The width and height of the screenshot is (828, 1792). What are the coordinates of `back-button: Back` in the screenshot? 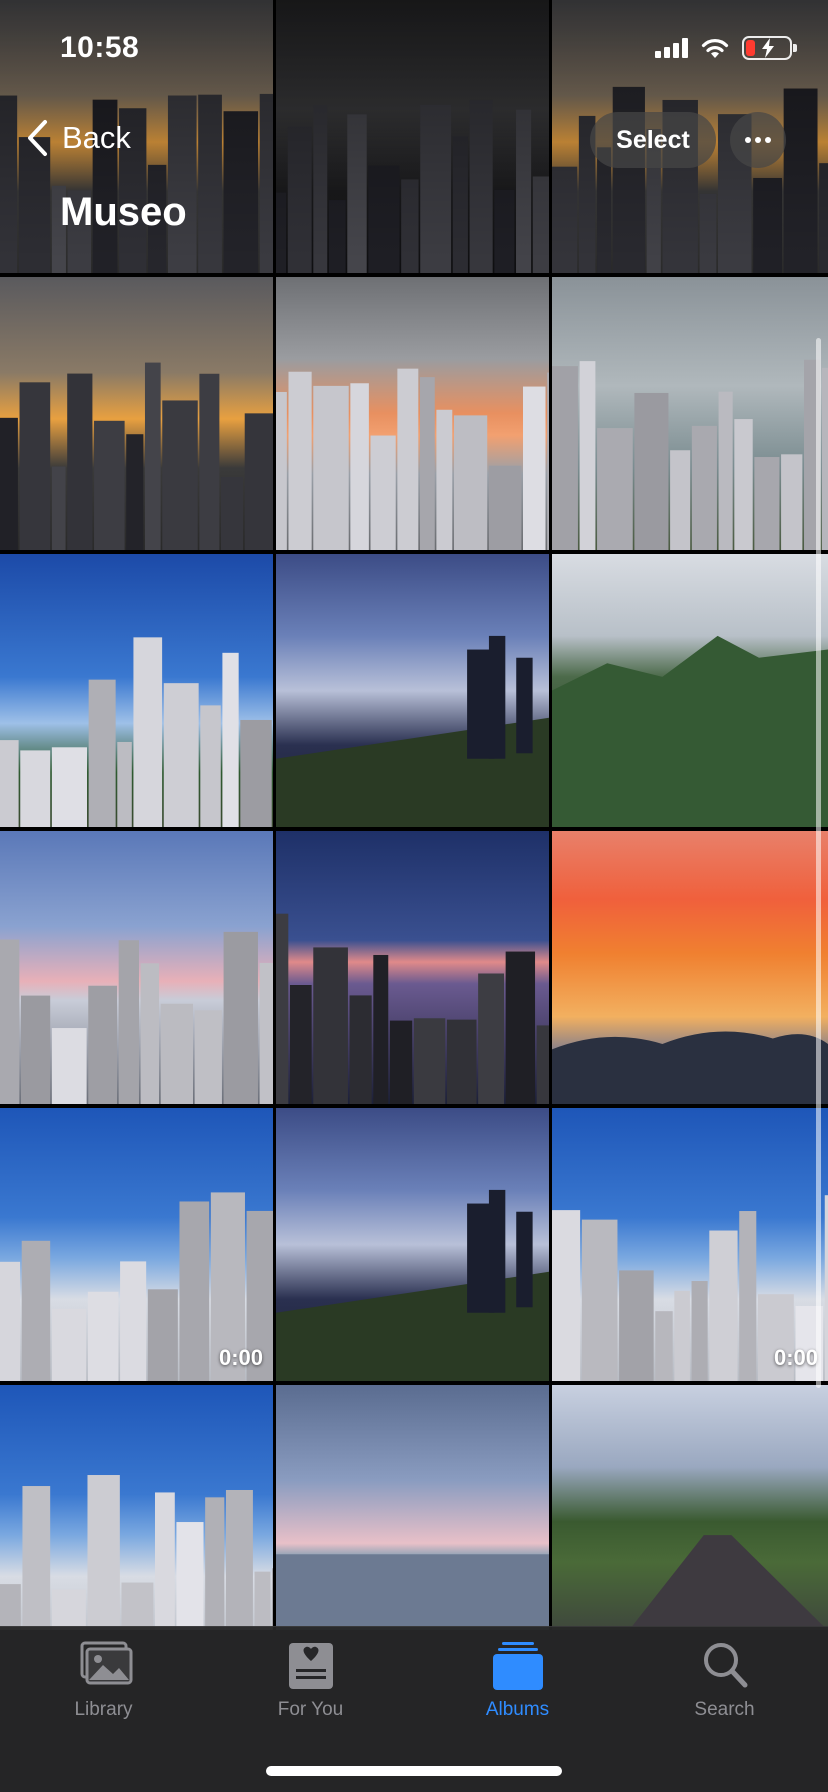 It's located at (77, 138).